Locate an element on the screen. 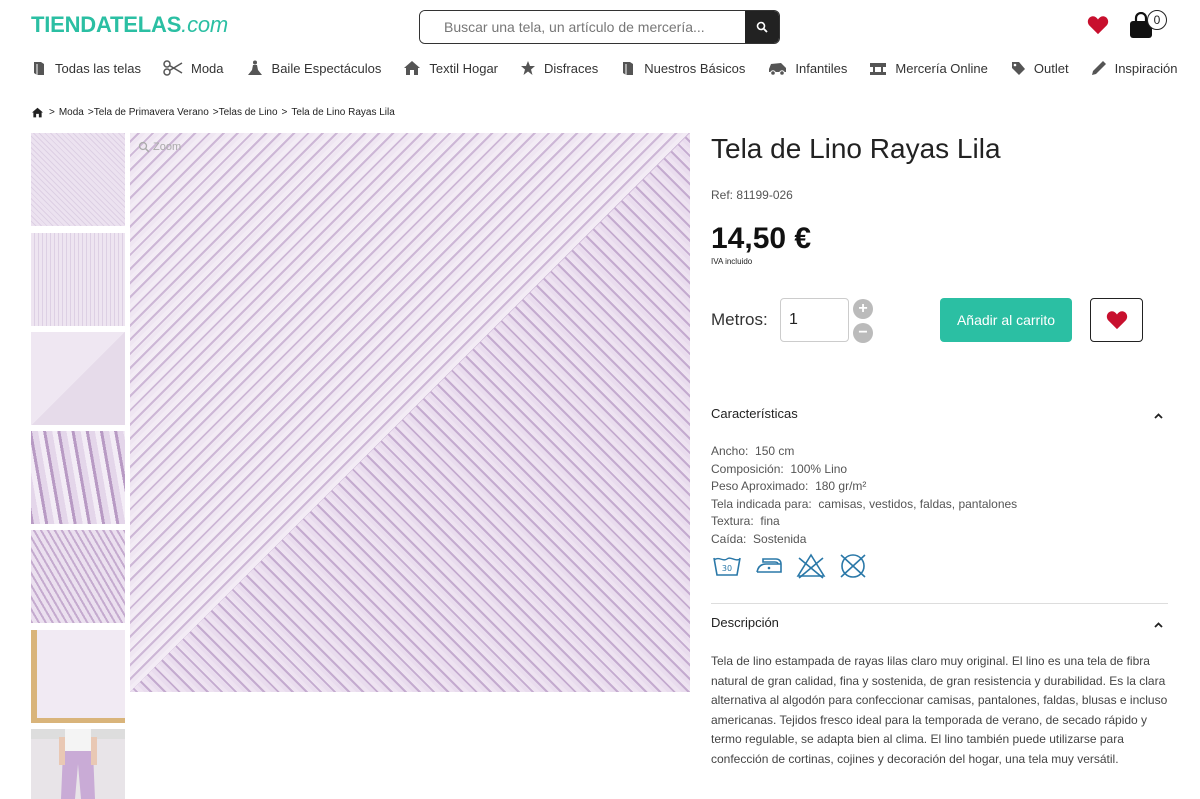 The width and height of the screenshot is (1200, 799). magnifier-icon is located at coordinates (144, 147).